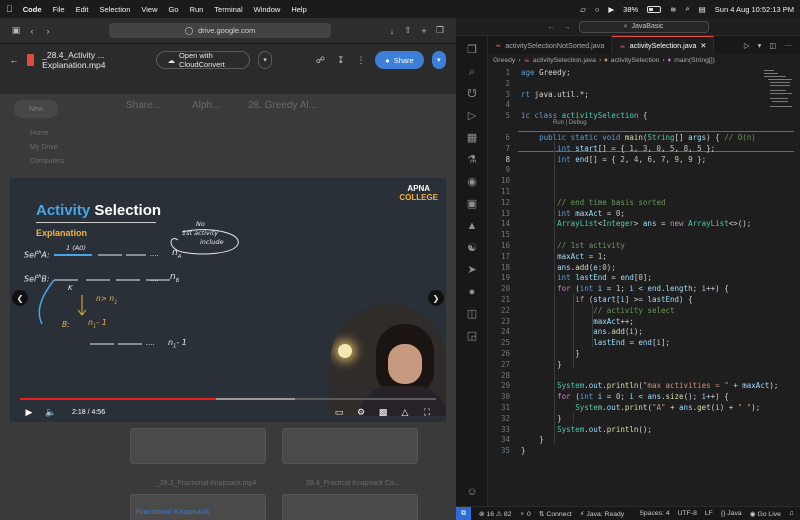 The image size is (800, 520). I want to click on run-dropdown-icon: ▾, so click(760, 45).